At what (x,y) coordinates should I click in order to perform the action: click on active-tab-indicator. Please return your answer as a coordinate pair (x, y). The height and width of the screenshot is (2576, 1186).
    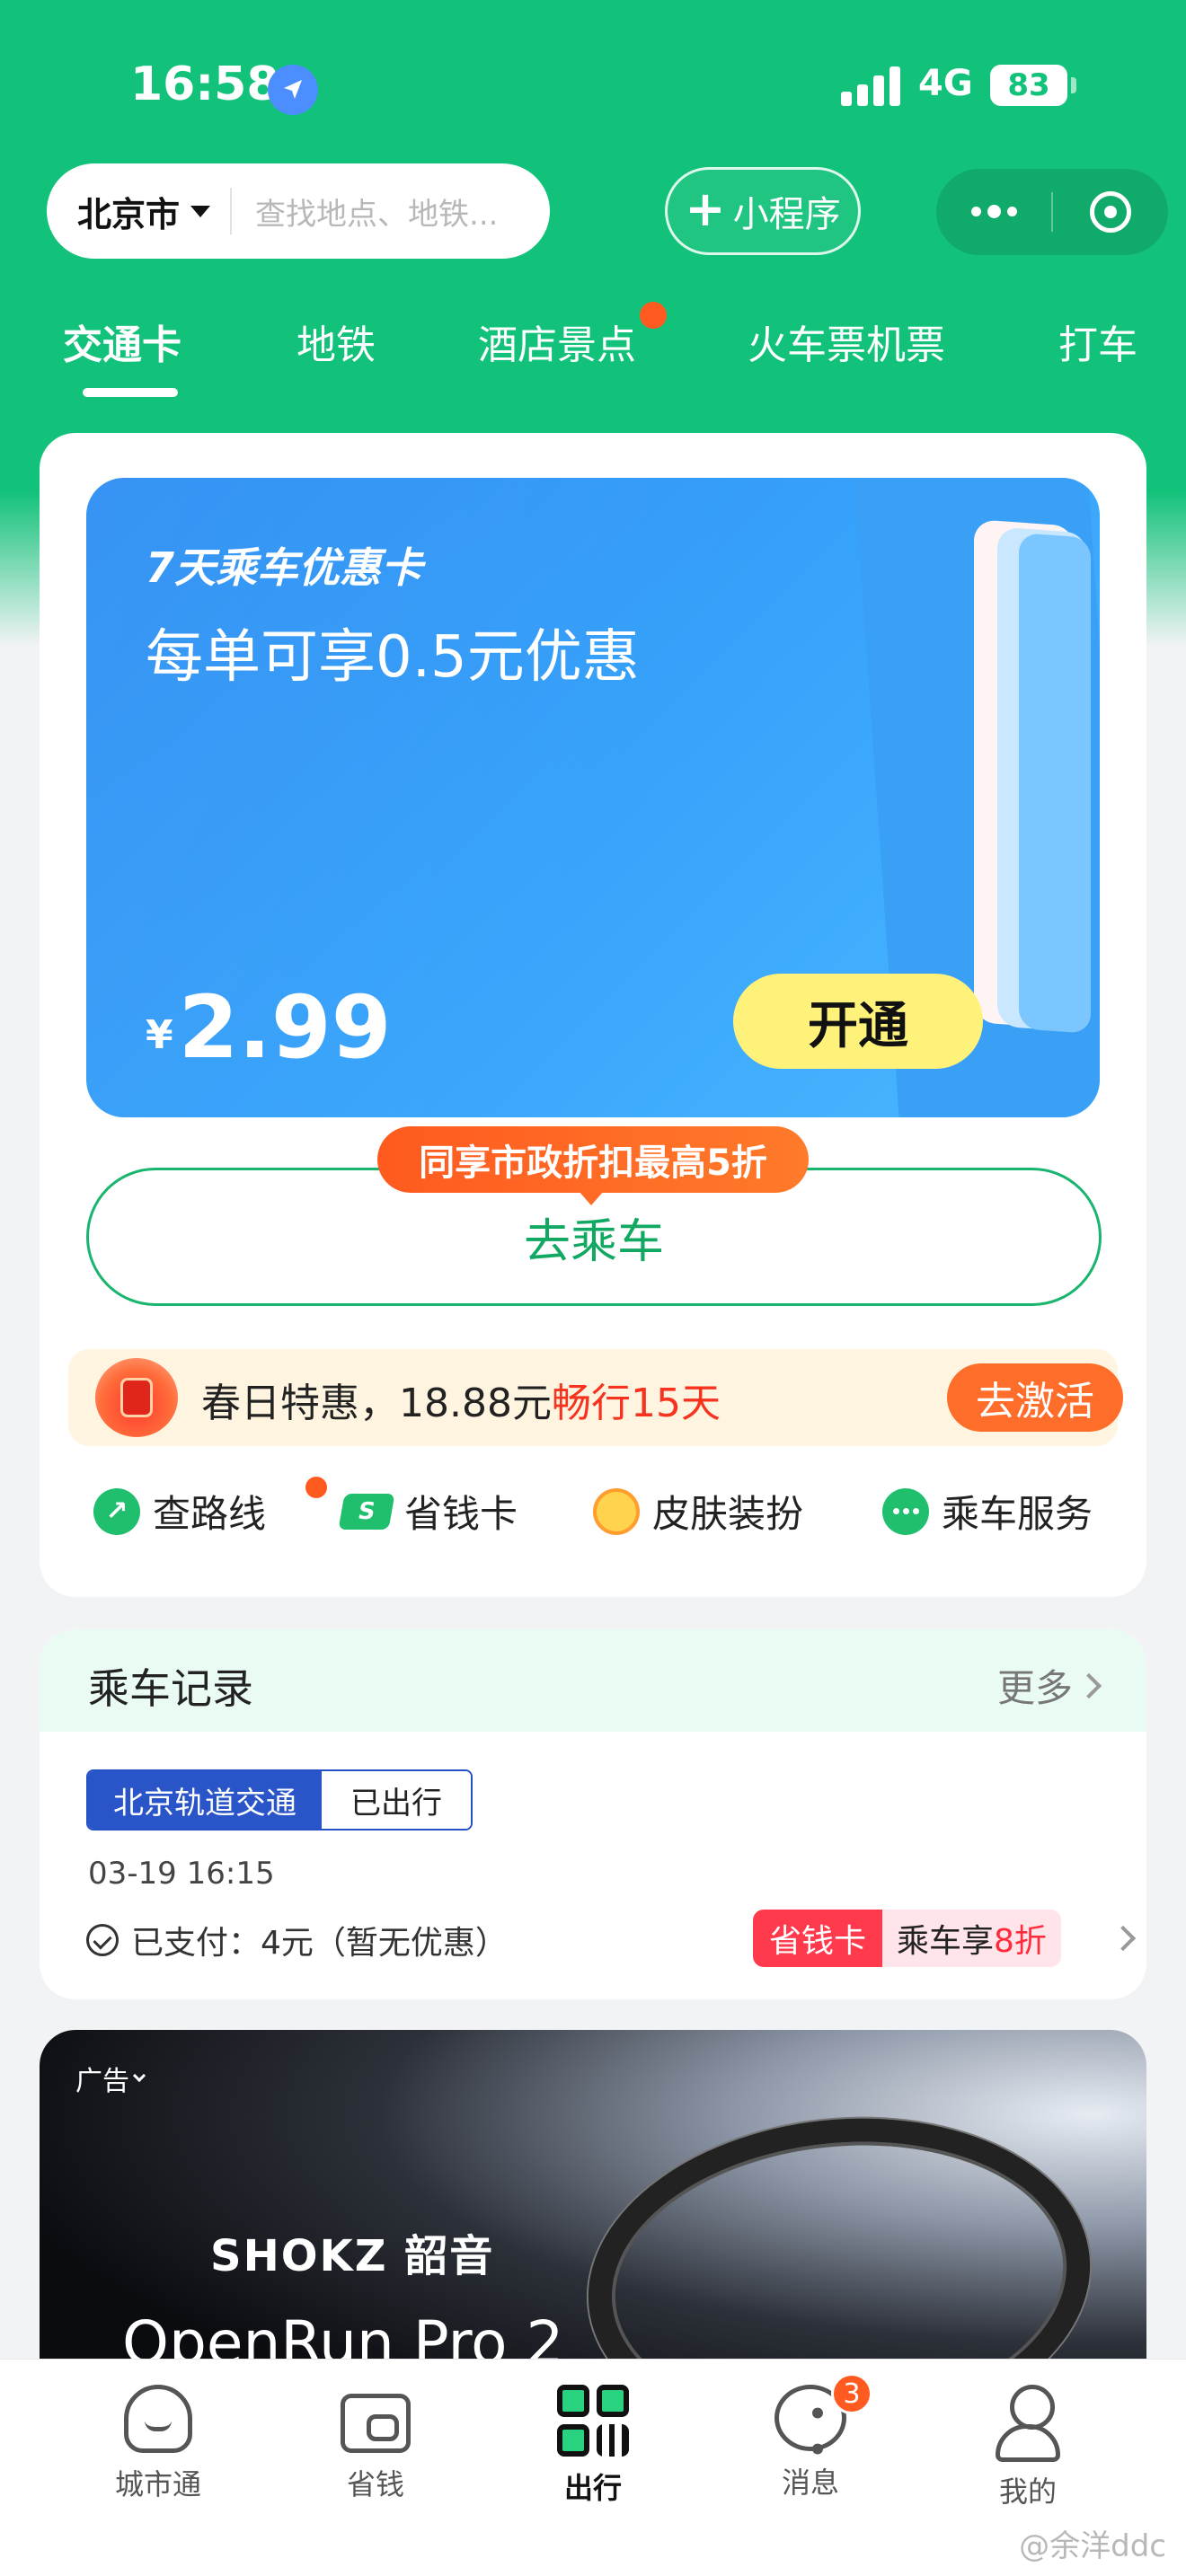
    Looking at the image, I should click on (130, 392).